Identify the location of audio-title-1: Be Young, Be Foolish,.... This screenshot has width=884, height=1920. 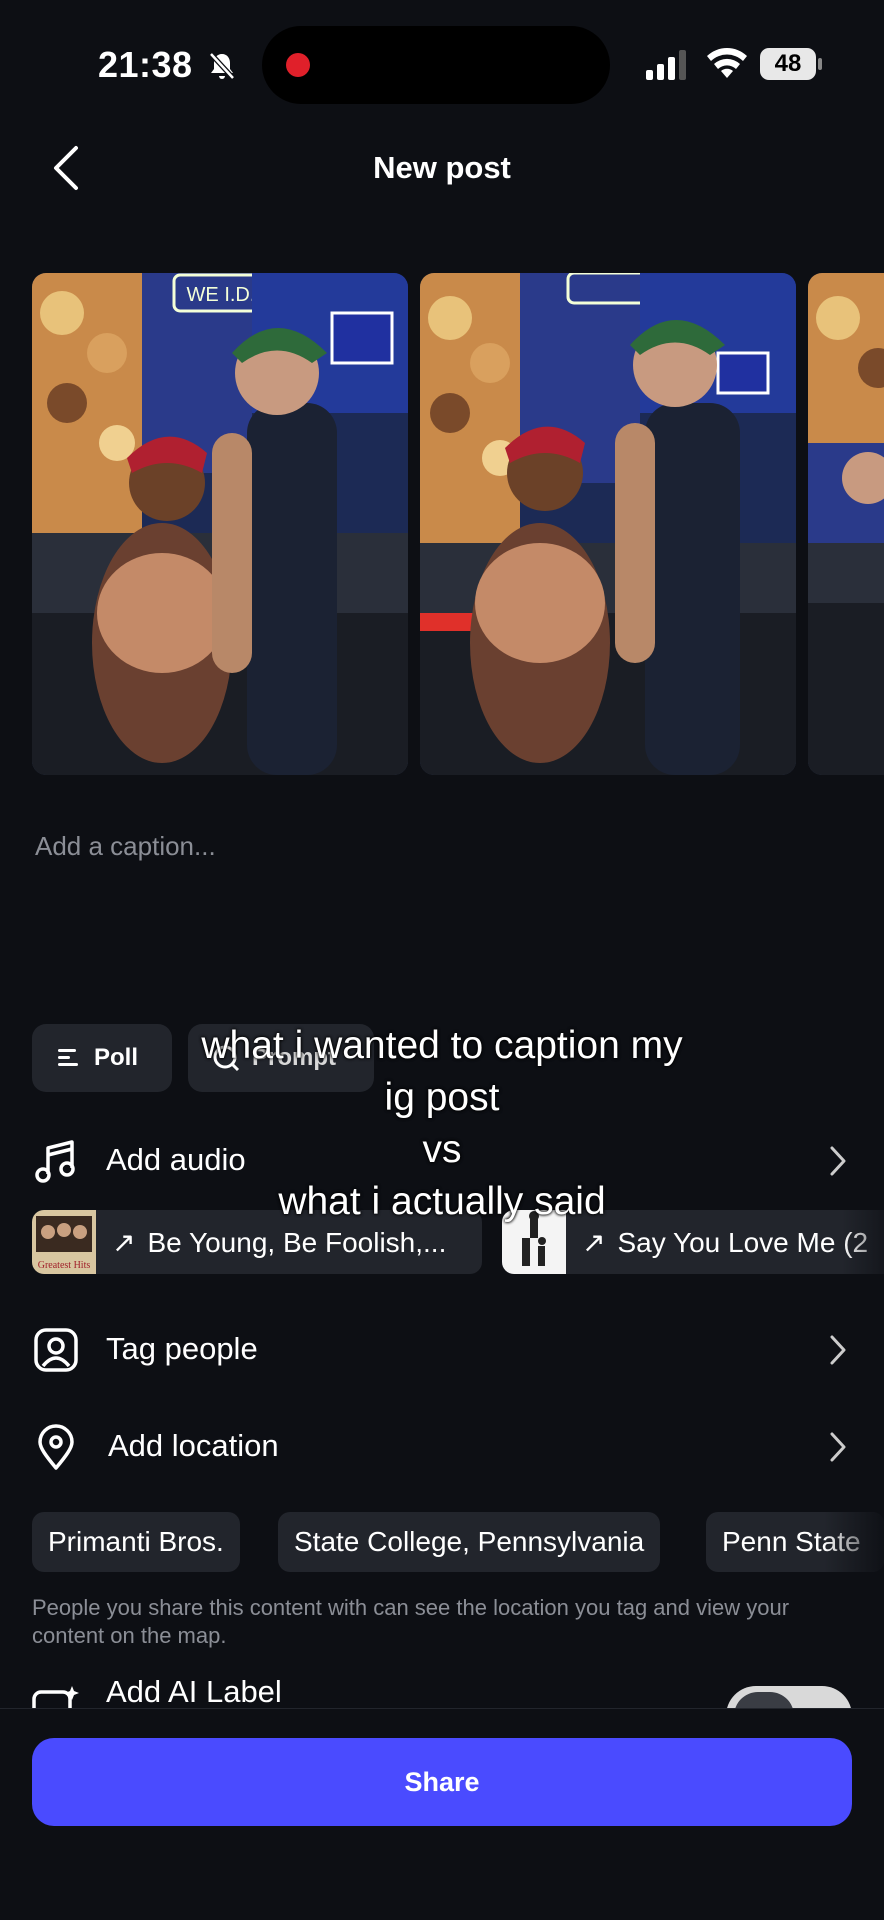
(297, 1242).